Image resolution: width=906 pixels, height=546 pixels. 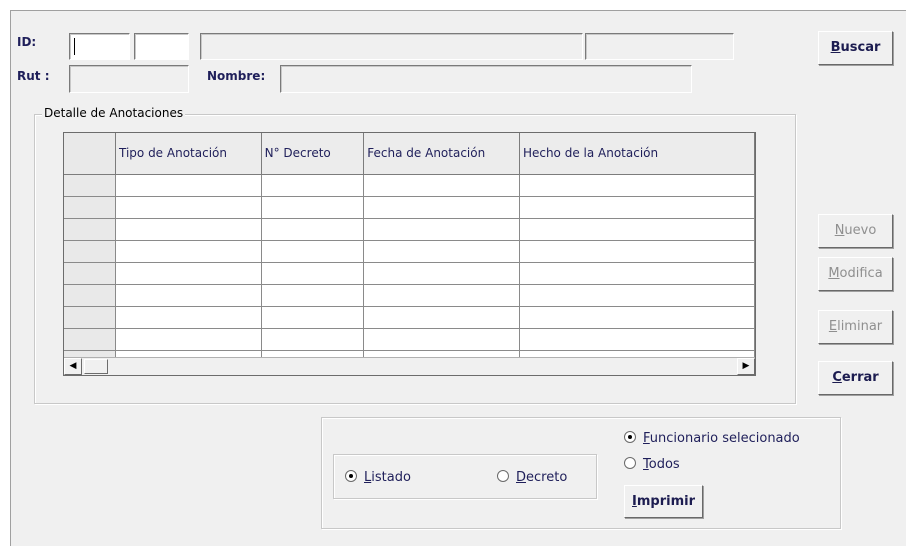 I want to click on funcionario-radio: Funcionario selecionado, so click(x=712, y=438).